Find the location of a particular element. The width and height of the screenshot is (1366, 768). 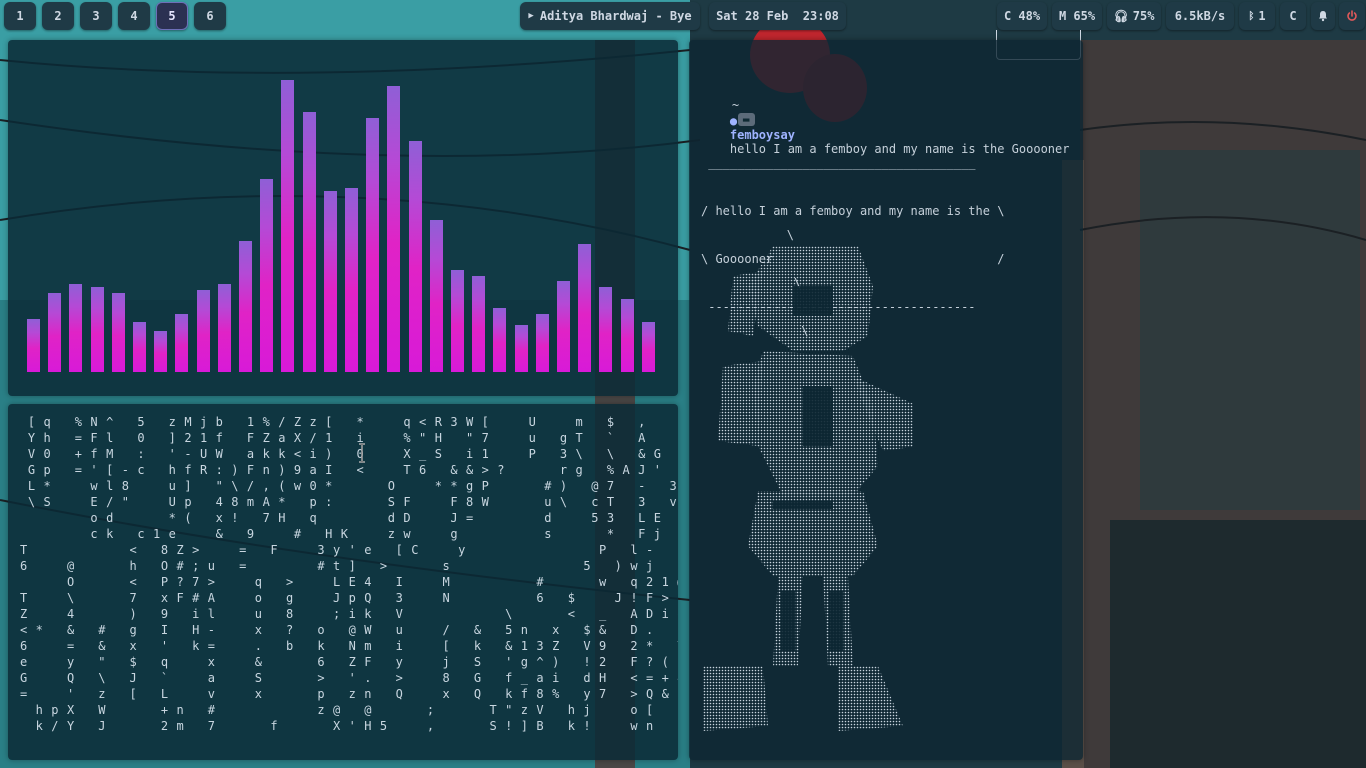

caffeine-indicator: C is located at coordinates (1293, 16).